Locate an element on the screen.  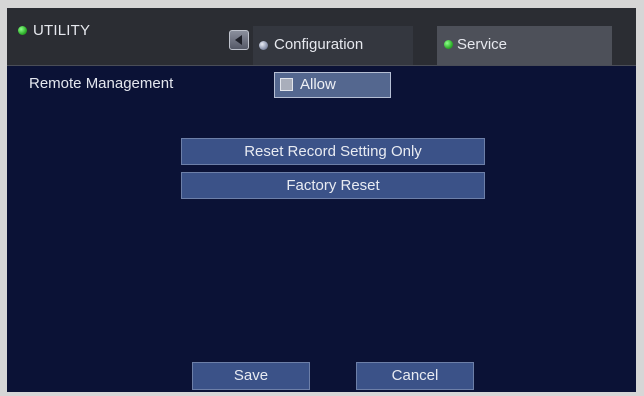
tab-service: Service is located at coordinates (524, 45).